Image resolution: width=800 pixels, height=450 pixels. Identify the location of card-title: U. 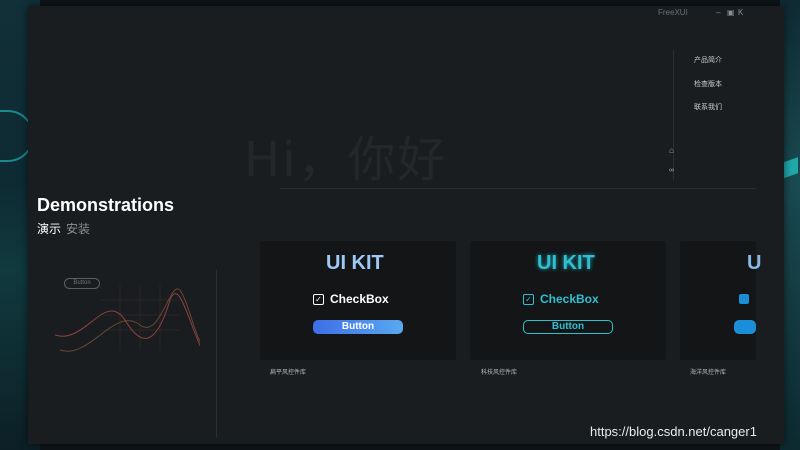
(754, 263).